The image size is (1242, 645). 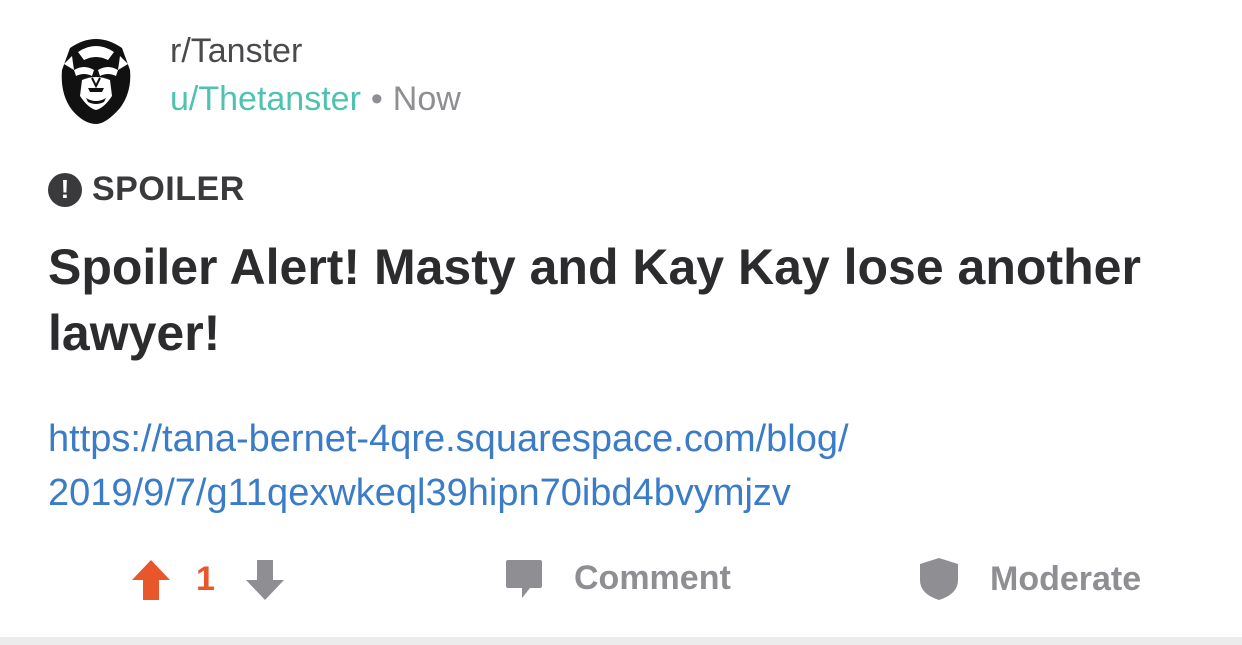 I want to click on moderate-button: Moderate, so click(x=1029, y=579).